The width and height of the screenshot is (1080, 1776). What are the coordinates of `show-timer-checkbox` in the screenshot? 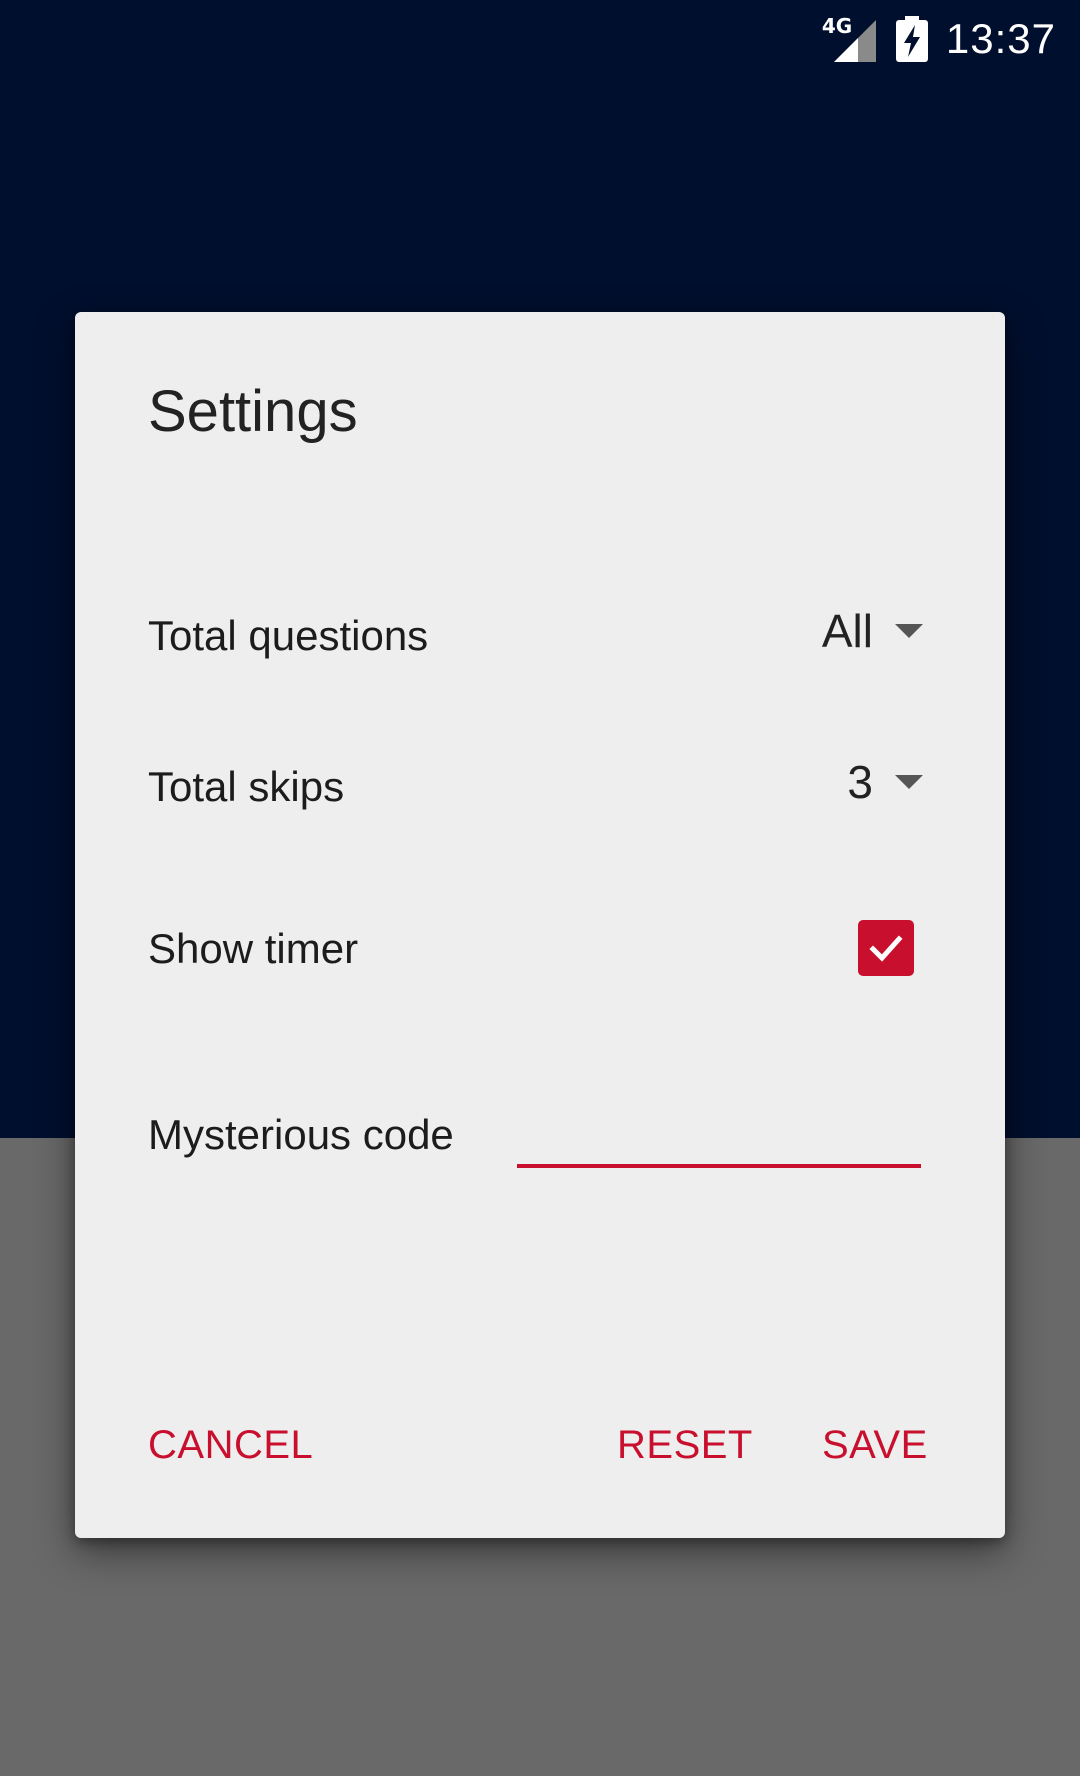 It's located at (886, 948).